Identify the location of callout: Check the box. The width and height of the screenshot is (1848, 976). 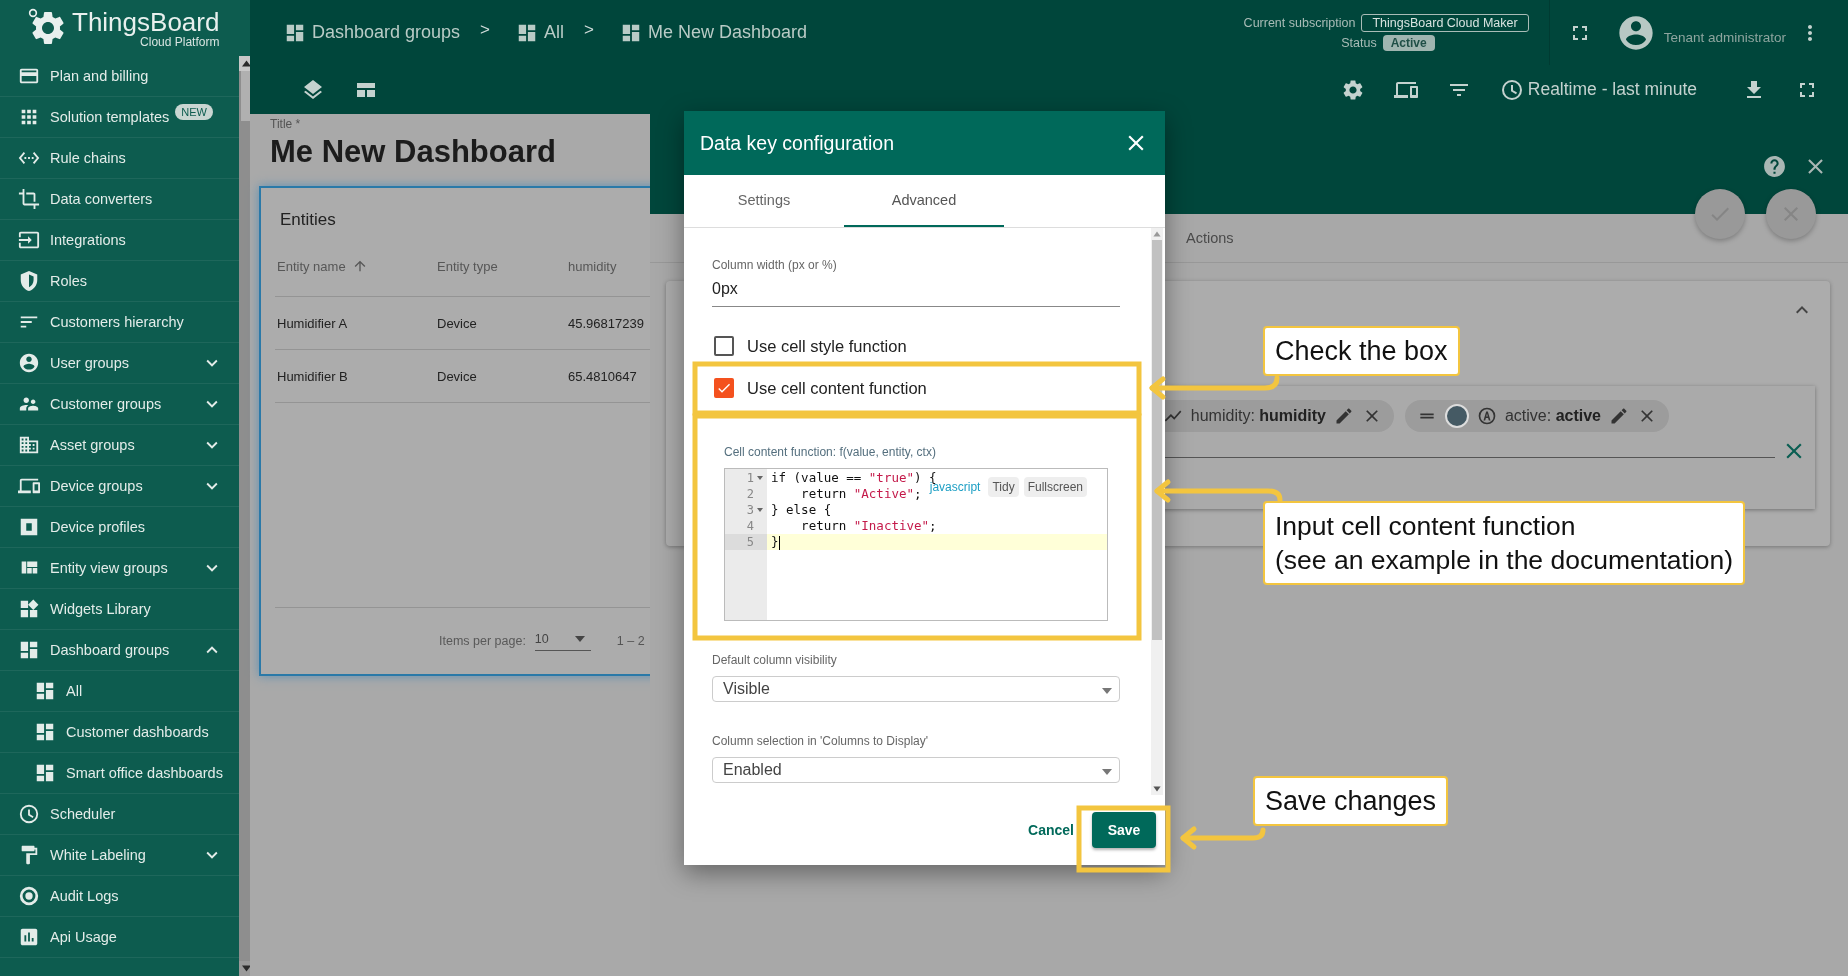
(1361, 351).